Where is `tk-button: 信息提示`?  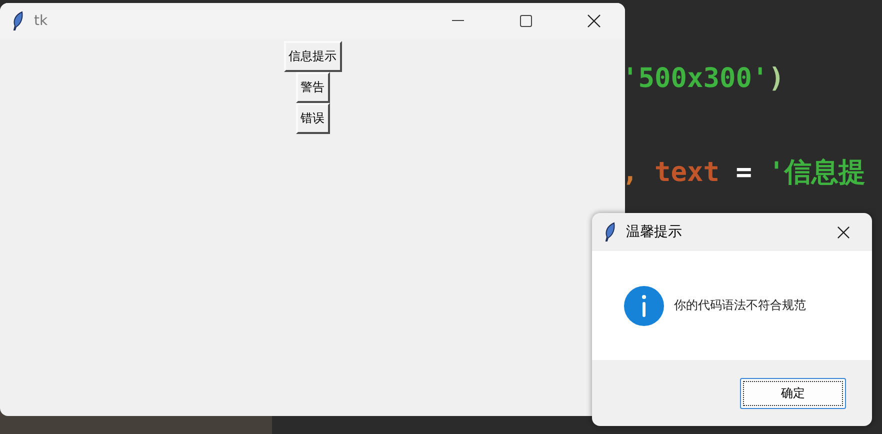
tk-button: 信息提示 is located at coordinates (313, 56).